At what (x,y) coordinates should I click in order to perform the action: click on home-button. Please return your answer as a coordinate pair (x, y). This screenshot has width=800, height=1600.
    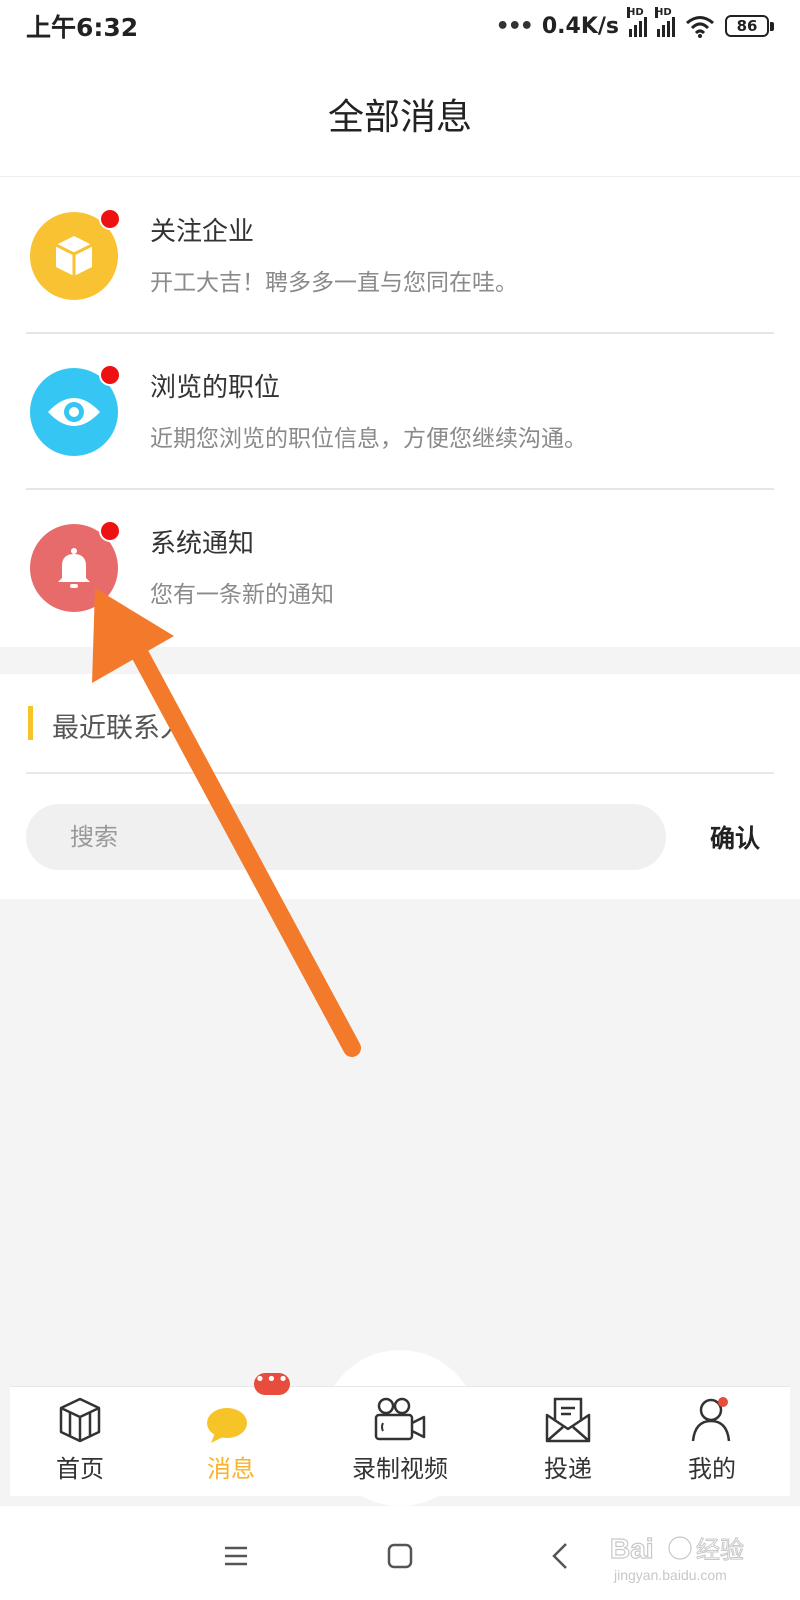
    Looking at the image, I should click on (400, 1556).